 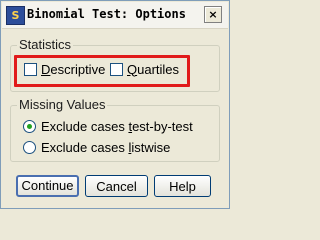 I want to click on close-icon: ×, so click(x=213, y=14).